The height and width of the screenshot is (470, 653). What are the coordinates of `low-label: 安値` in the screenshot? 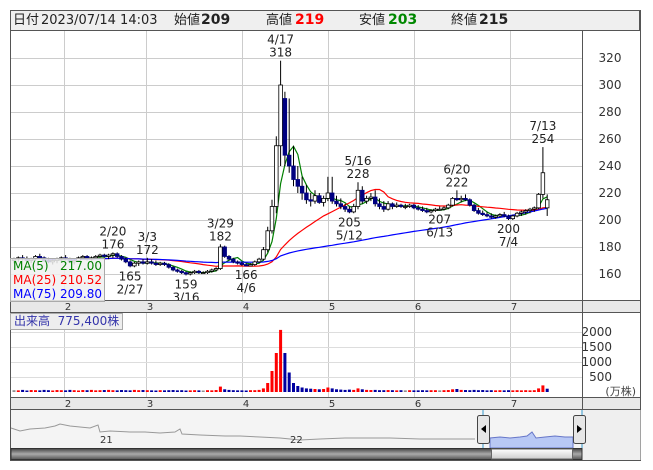 It's located at (372, 20).